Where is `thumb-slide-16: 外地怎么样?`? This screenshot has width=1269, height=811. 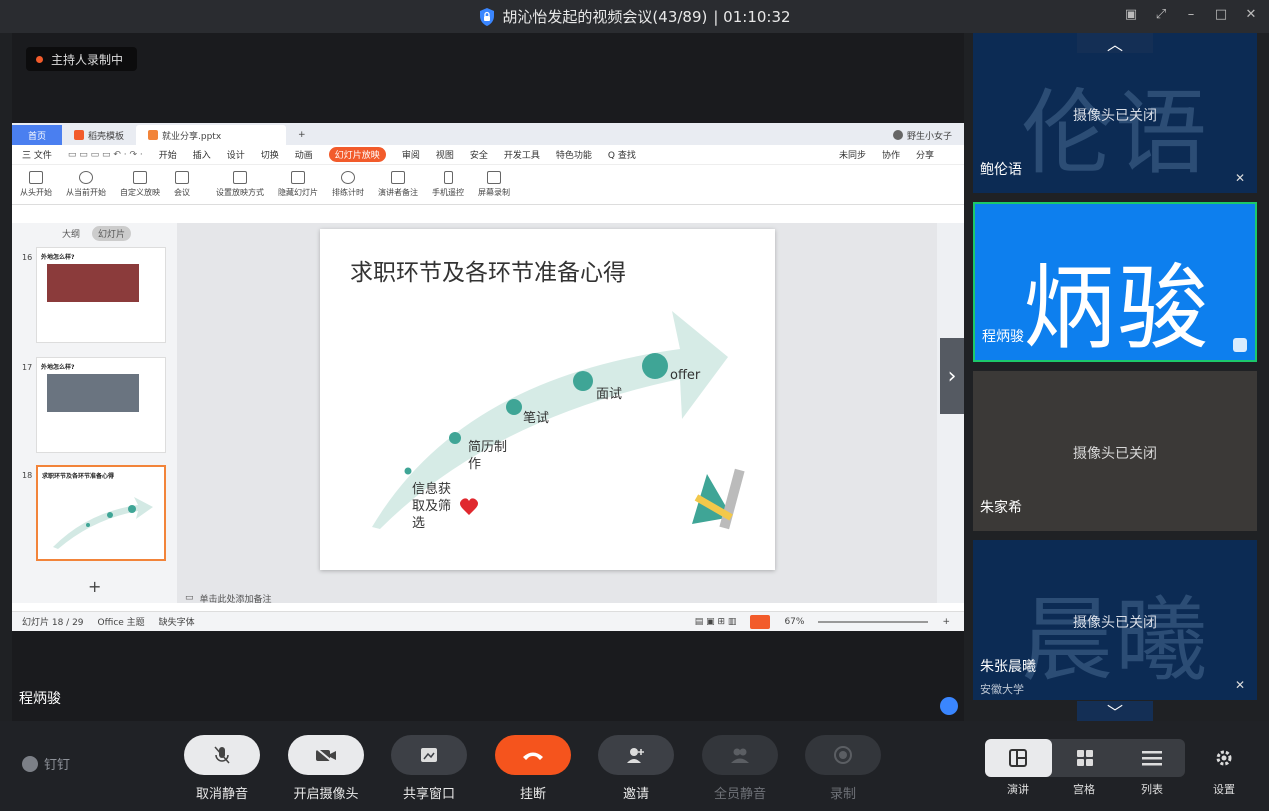 thumb-slide-16: 外地怎么样? is located at coordinates (101, 295).